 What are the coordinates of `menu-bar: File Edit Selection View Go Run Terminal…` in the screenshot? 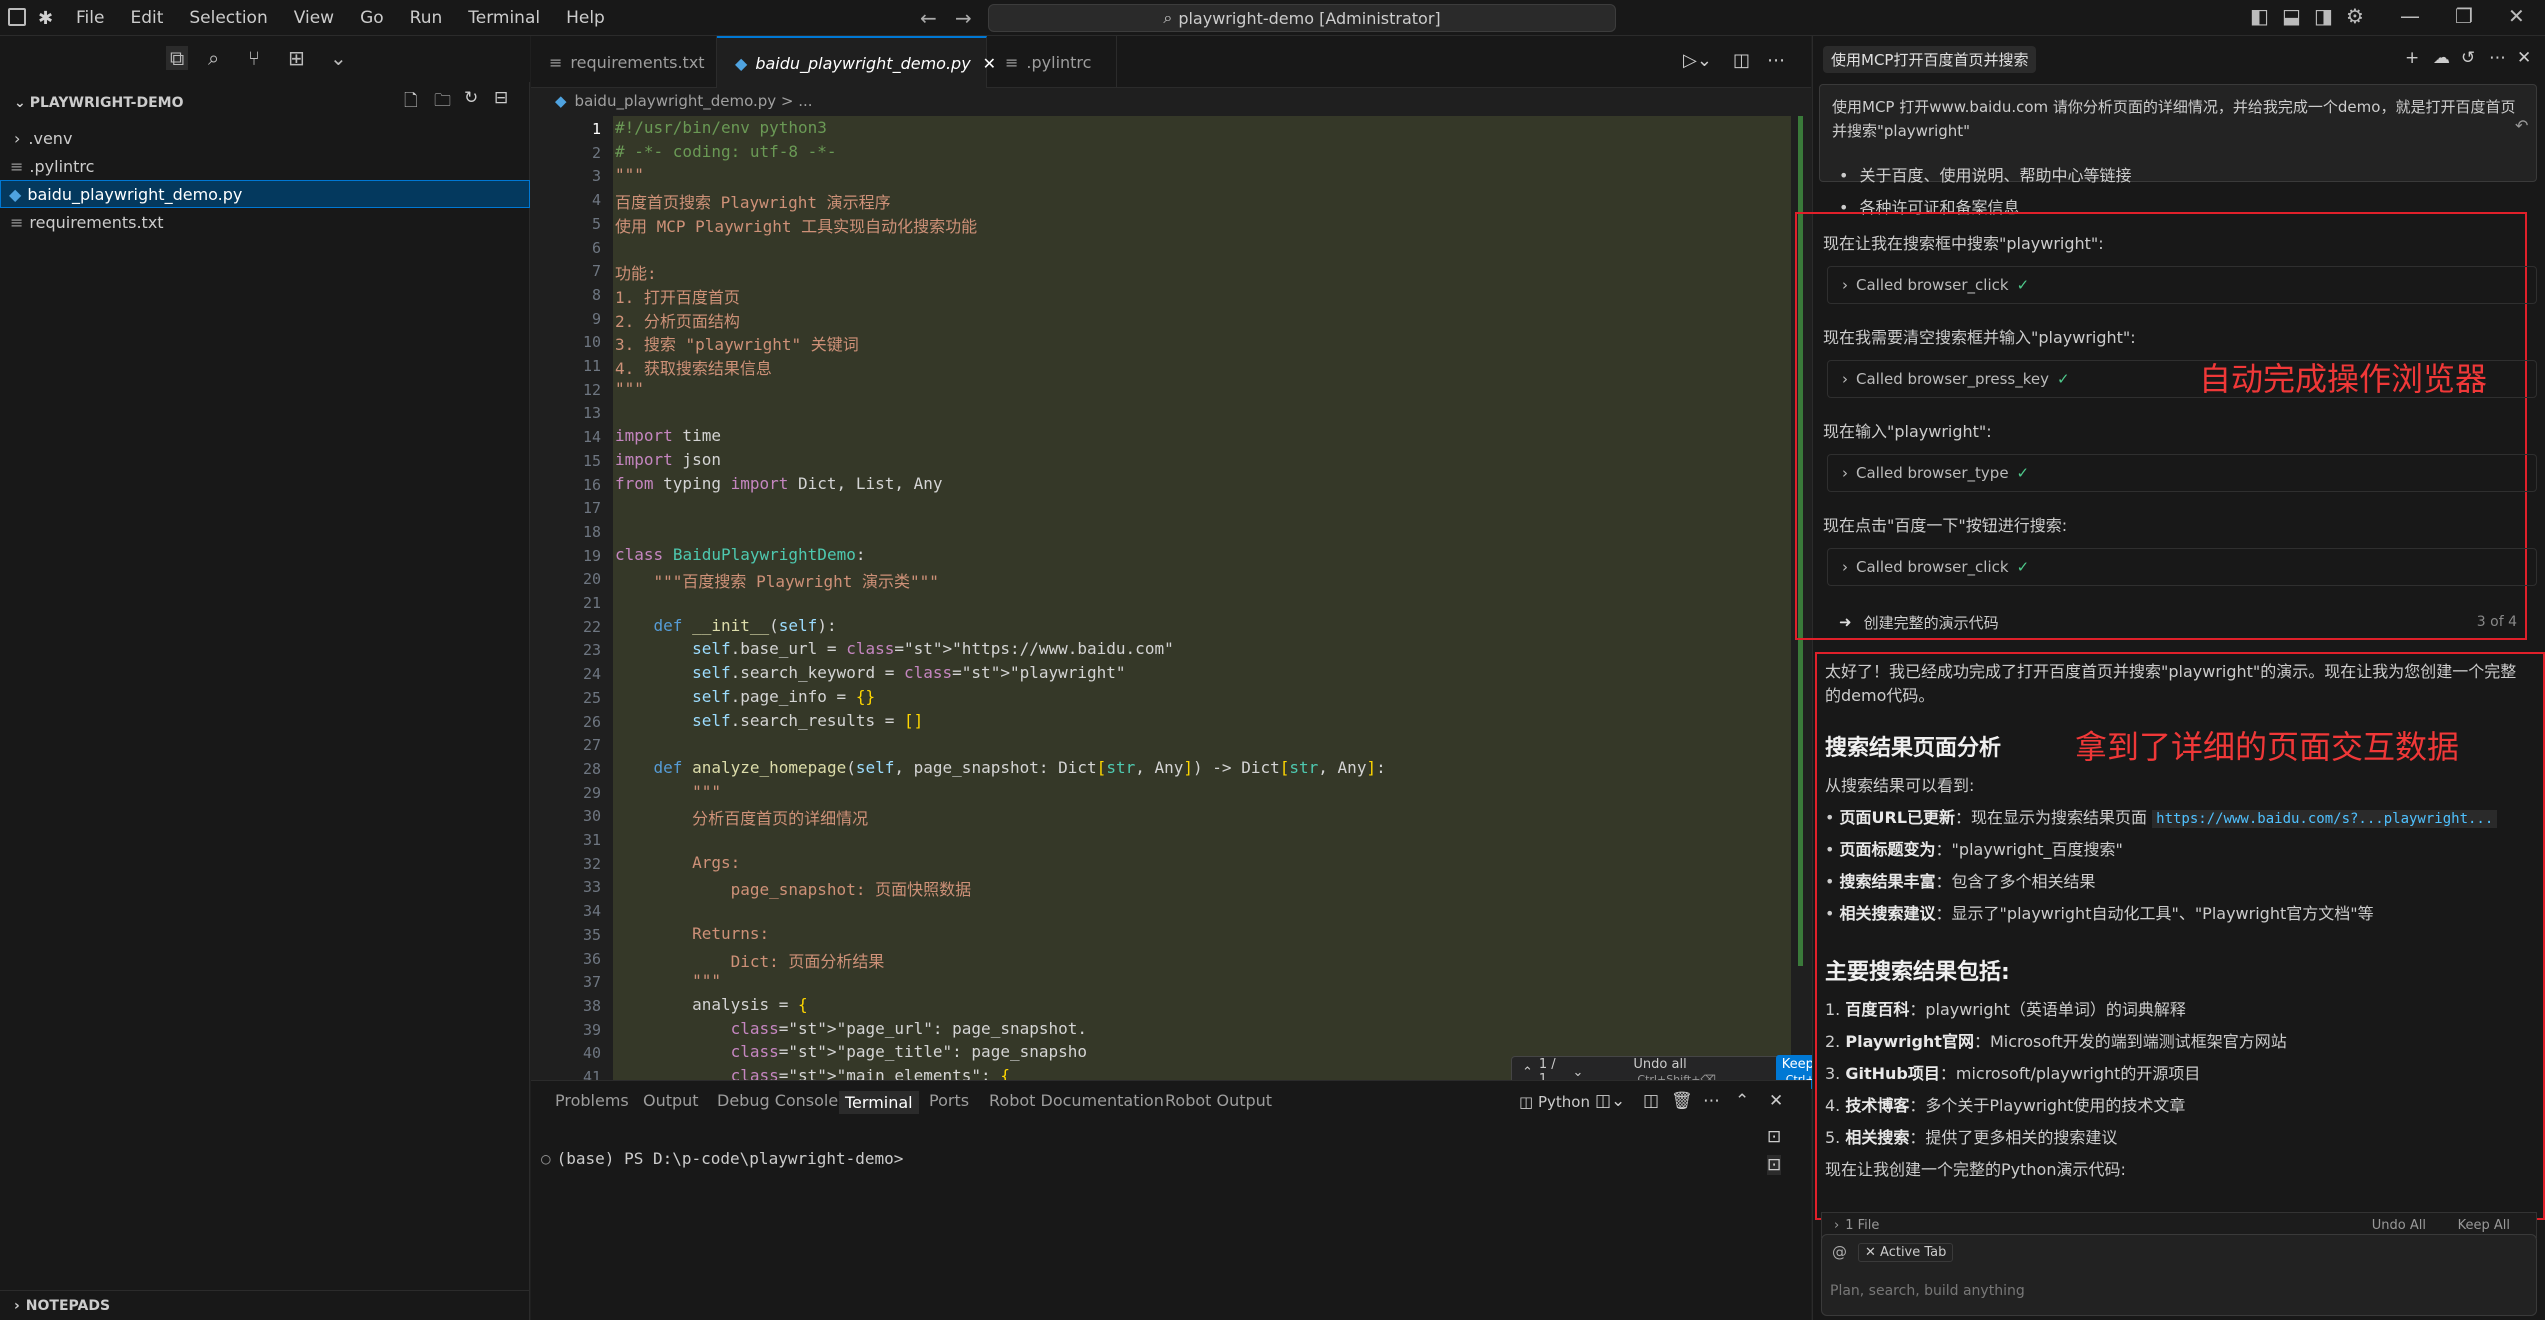 It's located at (353, 18).